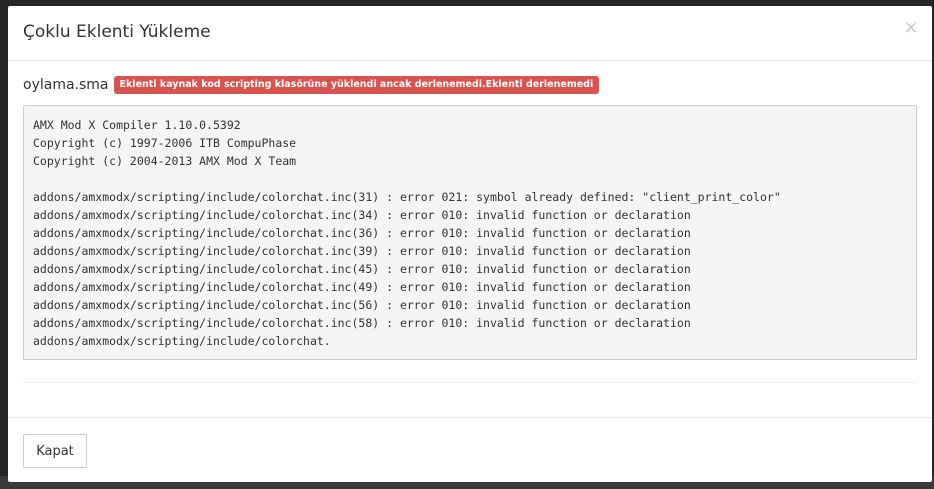 The width and height of the screenshot is (934, 489). Describe the element at coordinates (66, 85) in the screenshot. I see `file-name: oylama.sma` at that location.